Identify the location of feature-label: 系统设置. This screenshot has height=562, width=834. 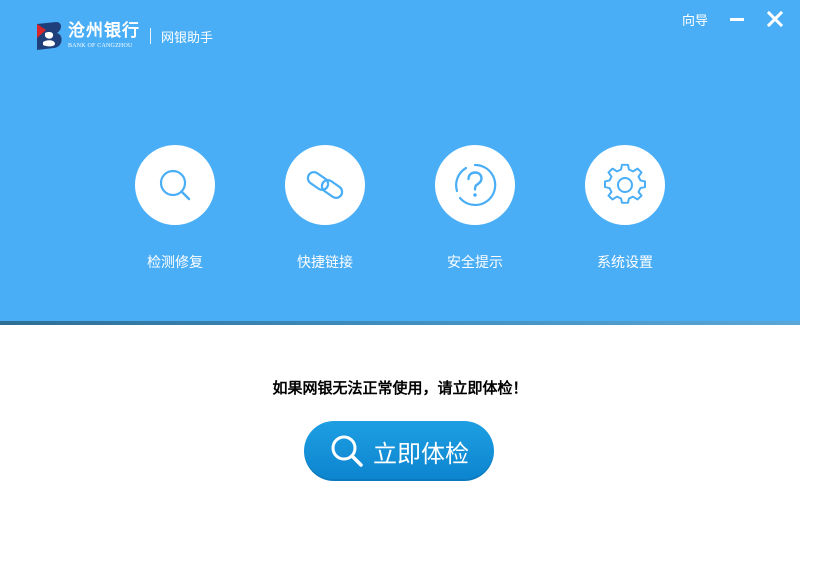
(625, 263).